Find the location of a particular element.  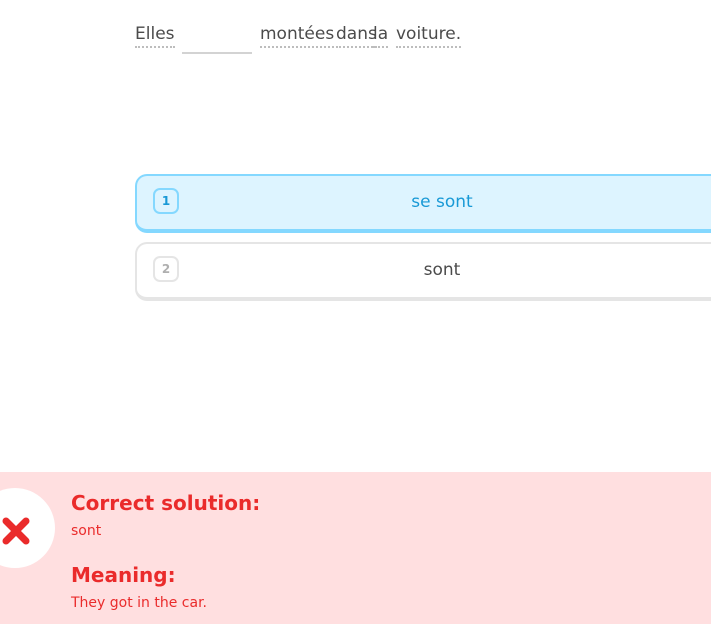

close-icon is located at coordinates (16, 531).